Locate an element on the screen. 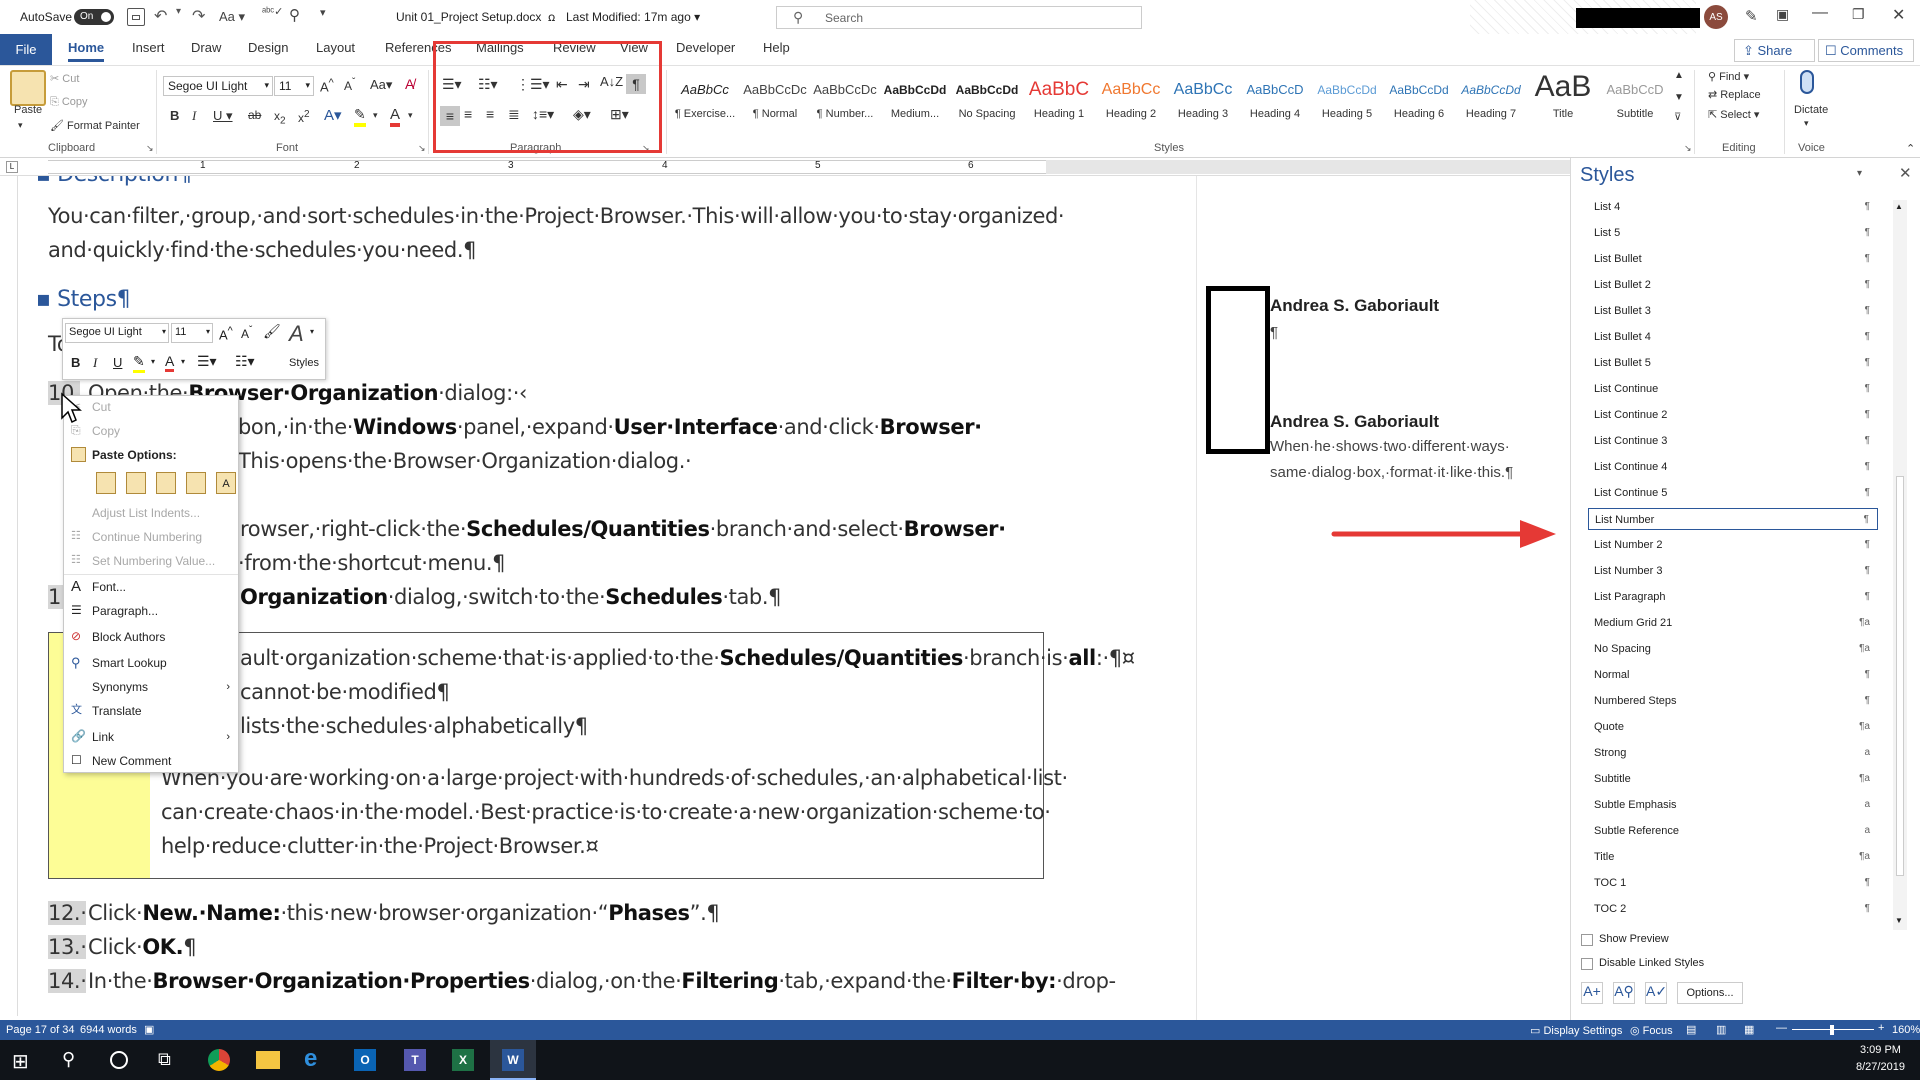 The width and height of the screenshot is (1920, 1080). read-mode-icon: ▤ is located at coordinates (1691, 1029).